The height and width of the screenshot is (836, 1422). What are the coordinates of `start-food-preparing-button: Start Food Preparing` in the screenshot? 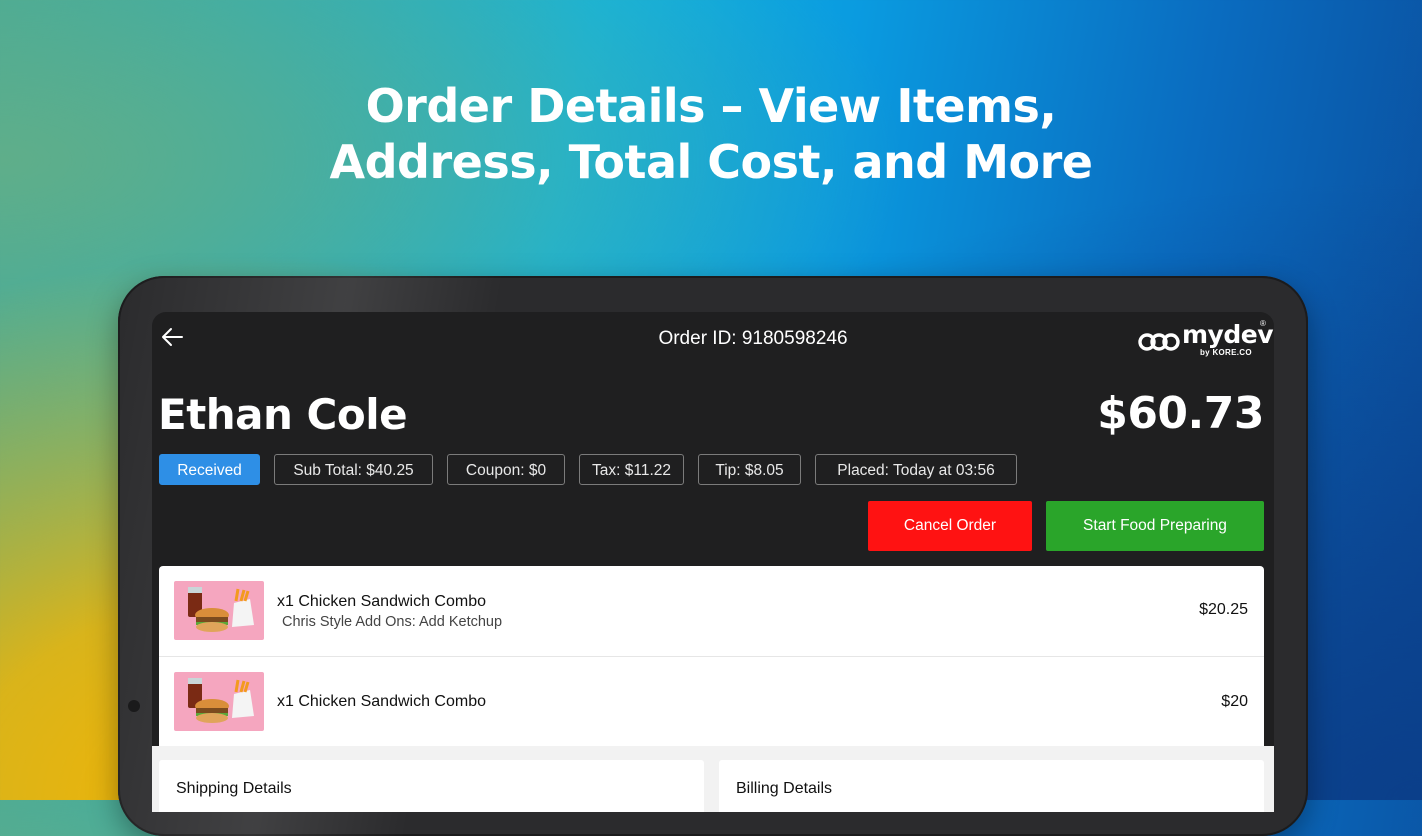 It's located at (1155, 526).